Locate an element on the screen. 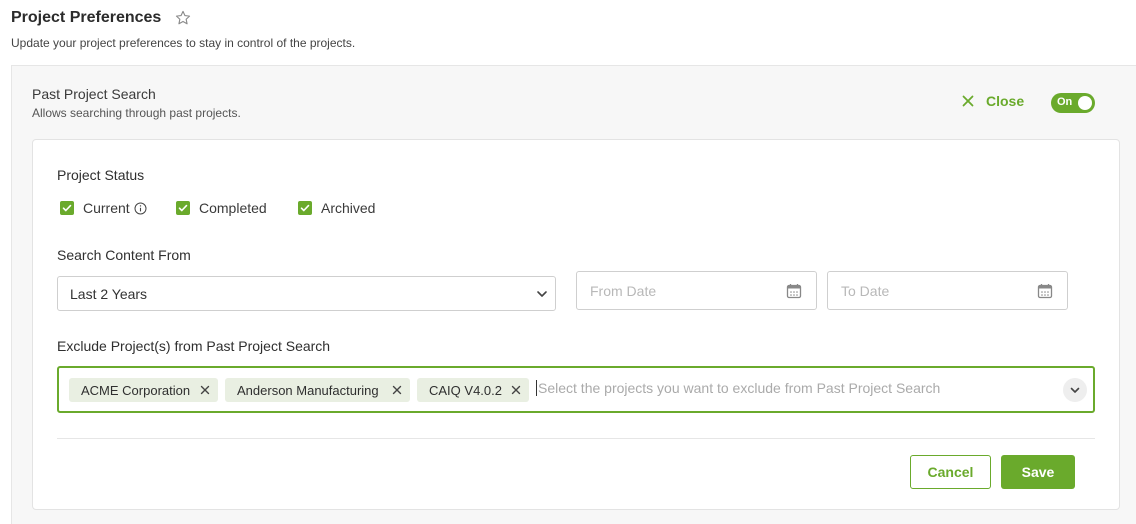 The width and height of the screenshot is (1136, 524). checkbox-current-label: Current is located at coordinates (106, 208).